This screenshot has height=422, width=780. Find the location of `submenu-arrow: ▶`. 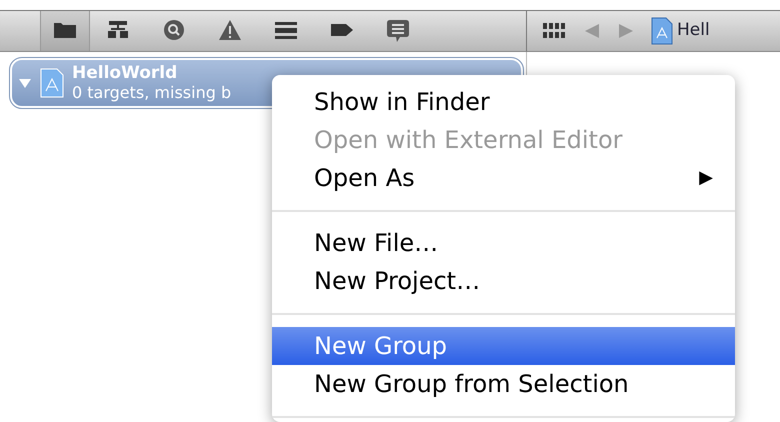

submenu-arrow: ▶ is located at coordinates (706, 178).